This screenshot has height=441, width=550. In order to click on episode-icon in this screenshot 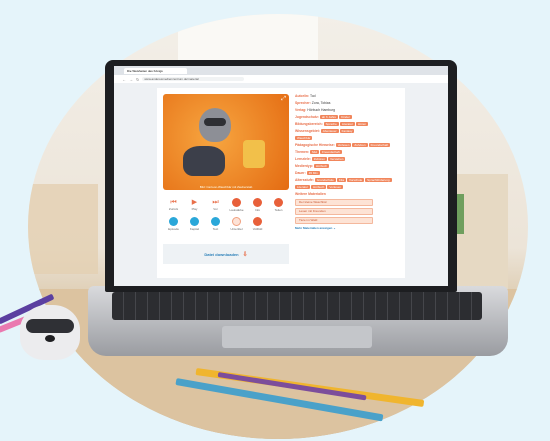, I will do `click(173, 221)`.